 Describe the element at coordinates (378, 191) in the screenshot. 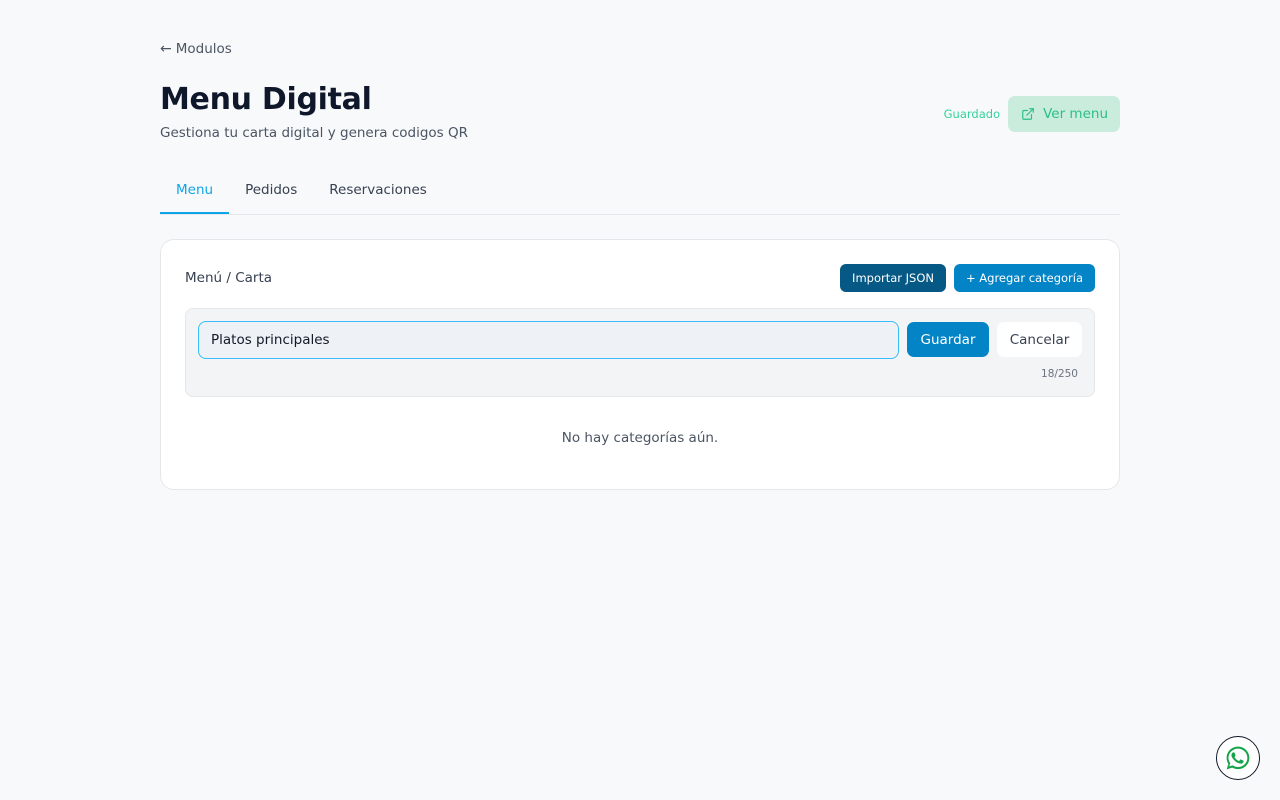

I see `tab-reservaciones: Reservaciones` at that location.